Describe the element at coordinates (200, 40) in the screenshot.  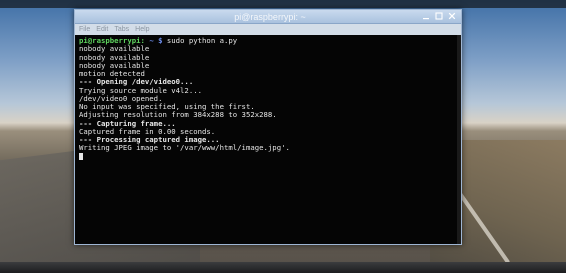
I see `command-text: sudo python a.py` at that location.